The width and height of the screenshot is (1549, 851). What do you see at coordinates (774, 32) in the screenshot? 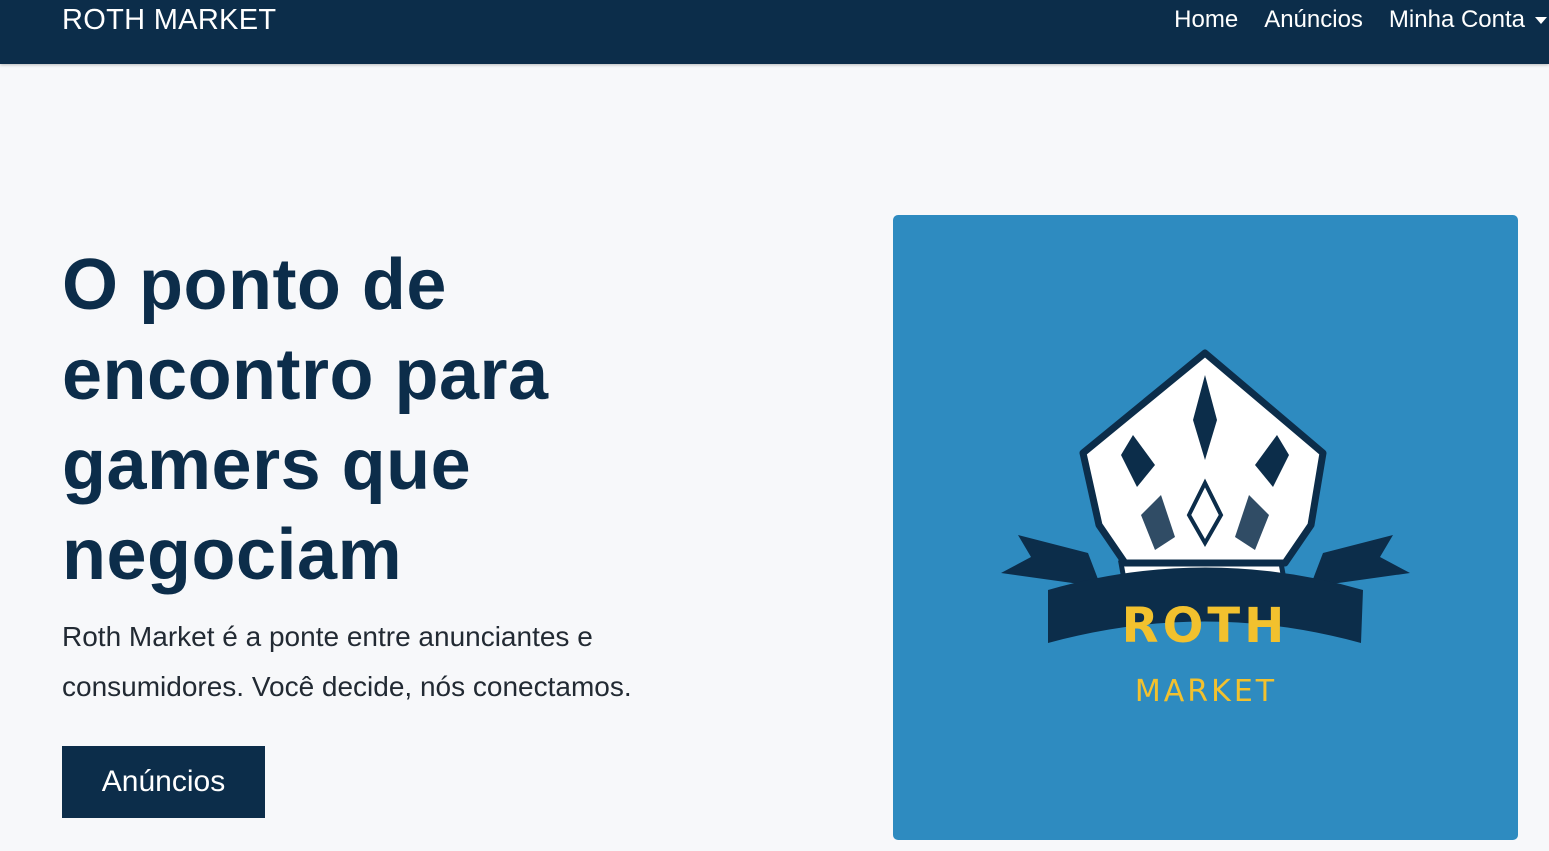
I see `top-navbar: ROTH MARKET Home Anúncios Minha Conta` at bounding box center [774, 32].